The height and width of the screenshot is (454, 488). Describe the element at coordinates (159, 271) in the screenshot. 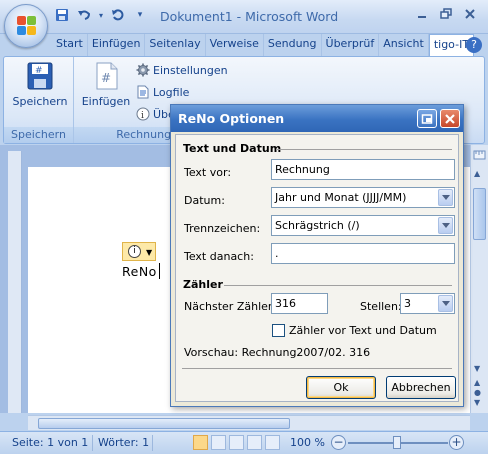

I see `text-cursor` at that location.